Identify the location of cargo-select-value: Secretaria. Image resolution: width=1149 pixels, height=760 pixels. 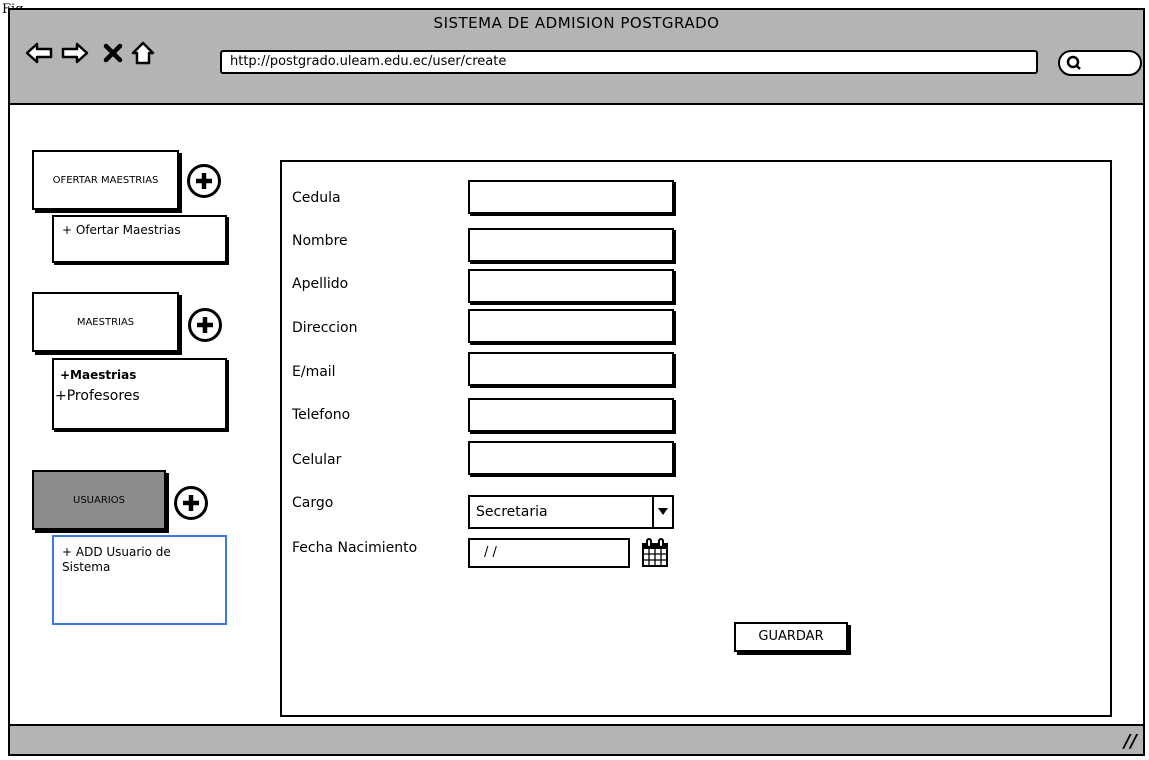
(512, 512).